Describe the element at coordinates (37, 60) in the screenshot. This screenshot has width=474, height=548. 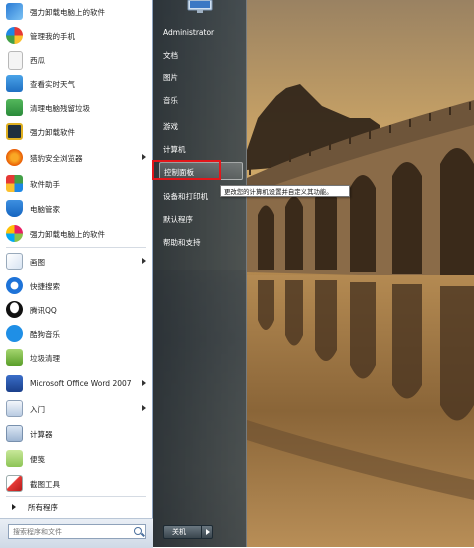
I see `menu-item-label: 西瓜` at that location.